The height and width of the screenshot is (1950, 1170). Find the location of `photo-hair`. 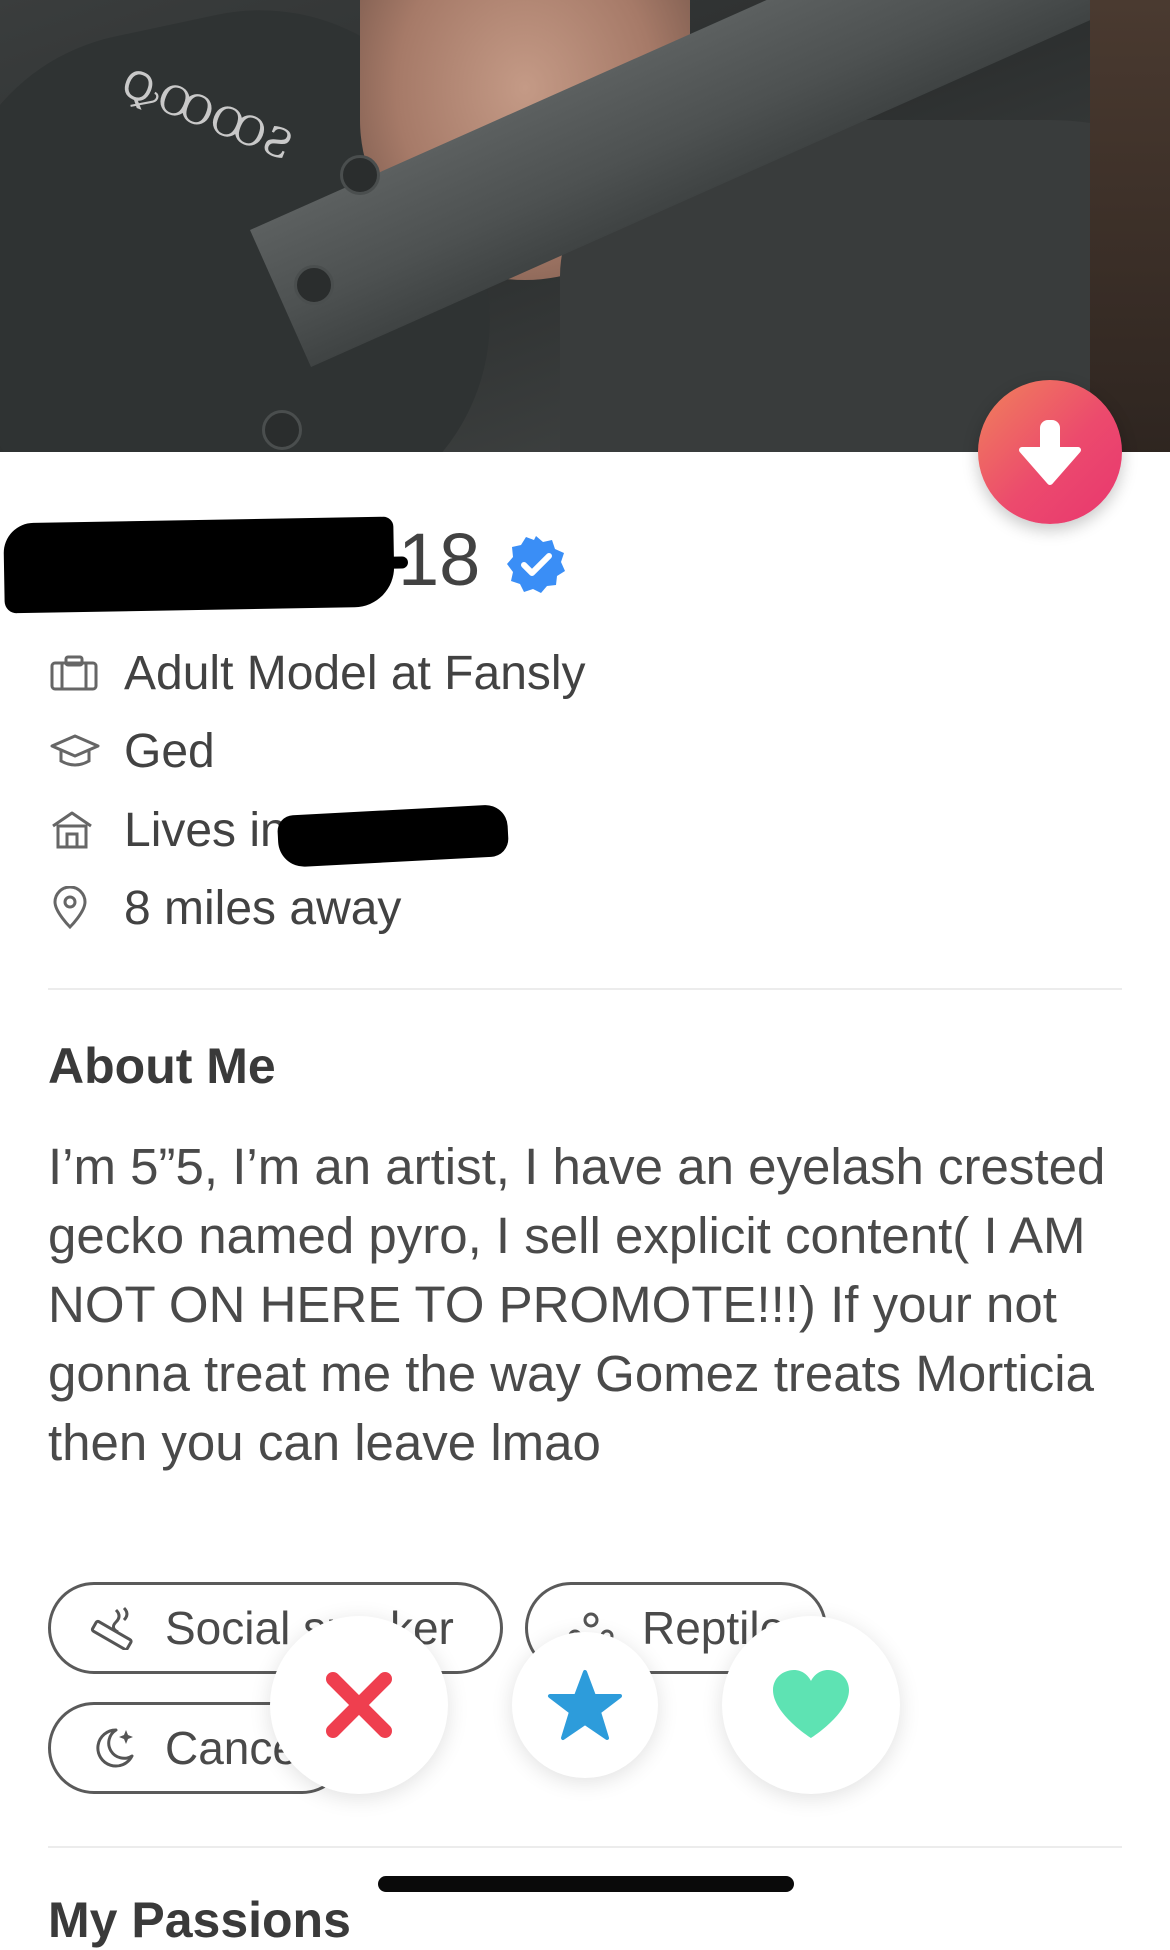

photo-hair is located at coordinates (1130, 226).